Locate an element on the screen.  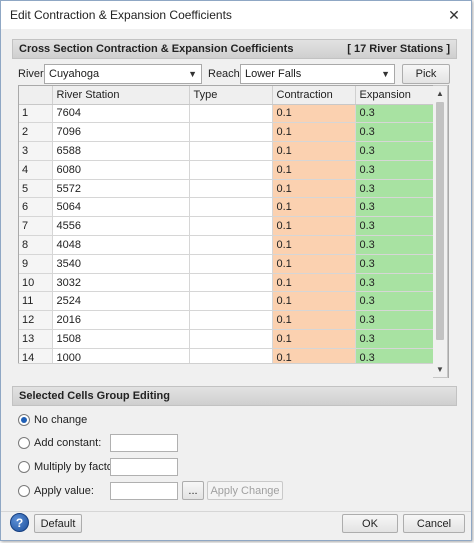
apply-value-input is located at coordinates (144, 491).